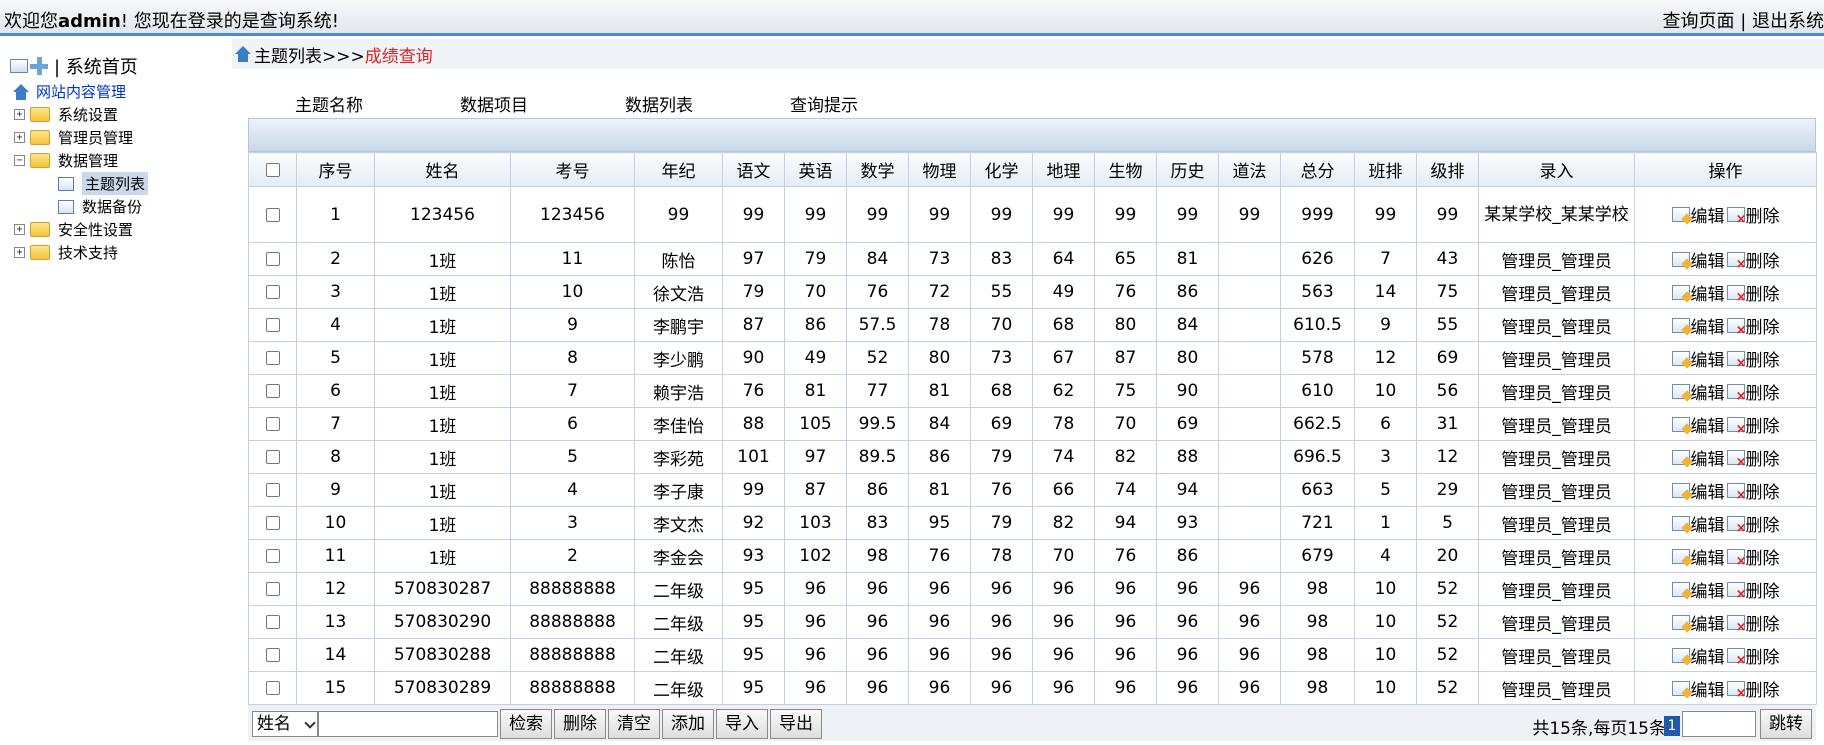 The image size is (1824, 745). Describe the element at coordinates (494, 103) in the screenshot. I see `tab-data-items: 数据项目` at that location.